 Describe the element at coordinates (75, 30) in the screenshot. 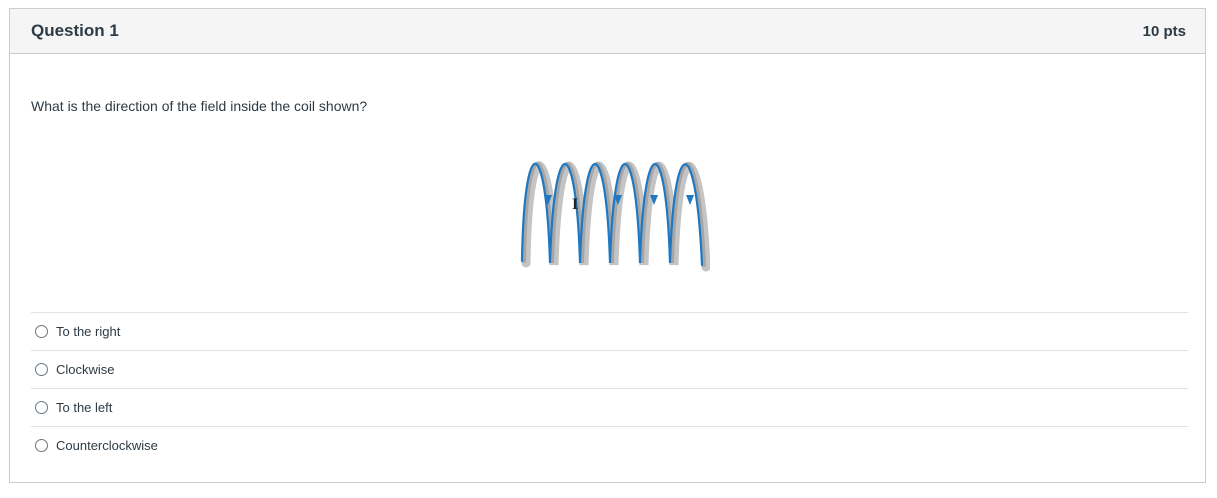

I see `question-title: Question 1` at that location.